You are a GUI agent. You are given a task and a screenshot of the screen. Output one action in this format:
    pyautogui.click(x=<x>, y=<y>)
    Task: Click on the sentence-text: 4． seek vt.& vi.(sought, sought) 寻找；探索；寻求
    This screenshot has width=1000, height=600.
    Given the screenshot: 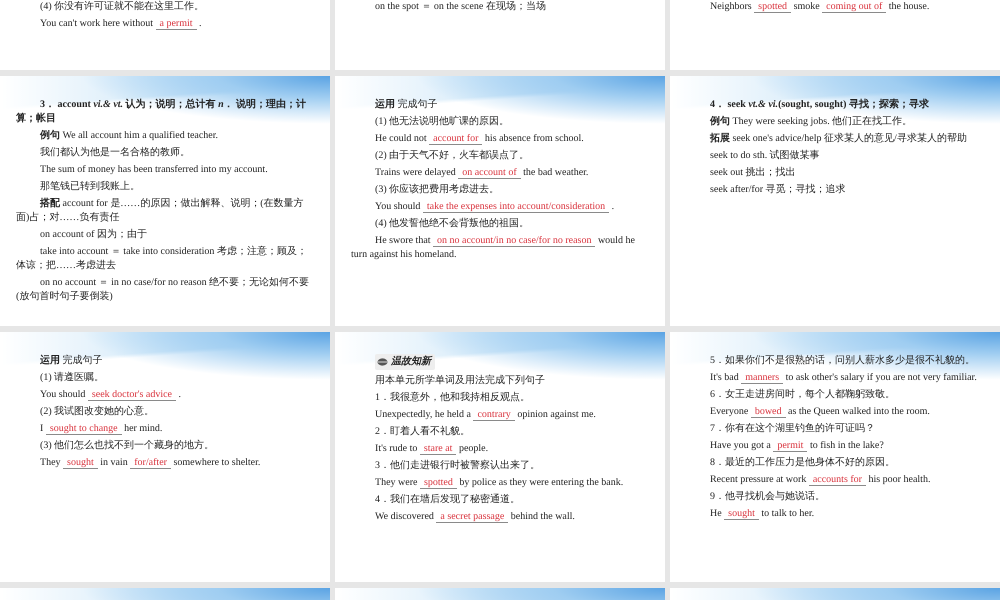 What is the action you would take?
    pyautogui.click(x=819, y=104)
    